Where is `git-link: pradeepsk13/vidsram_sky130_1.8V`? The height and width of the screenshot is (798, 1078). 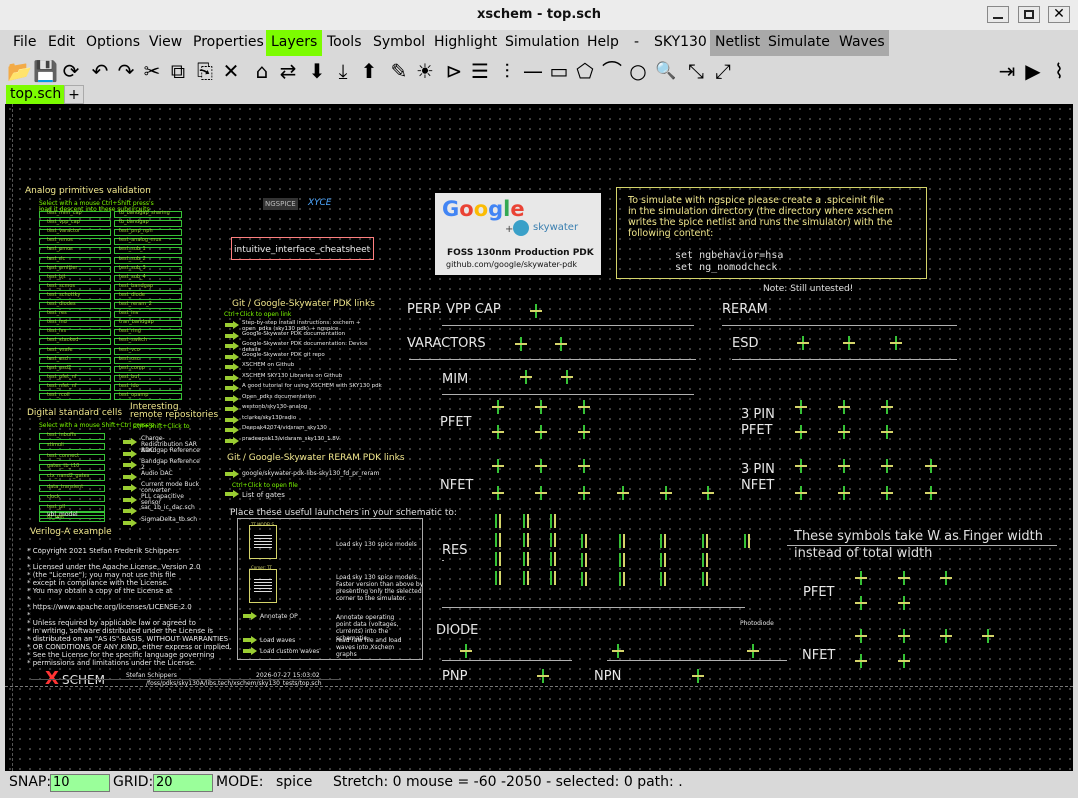 git-link: pradeepsk13/vidsram_sky130_1.8V is located at coordinates (312, 439).